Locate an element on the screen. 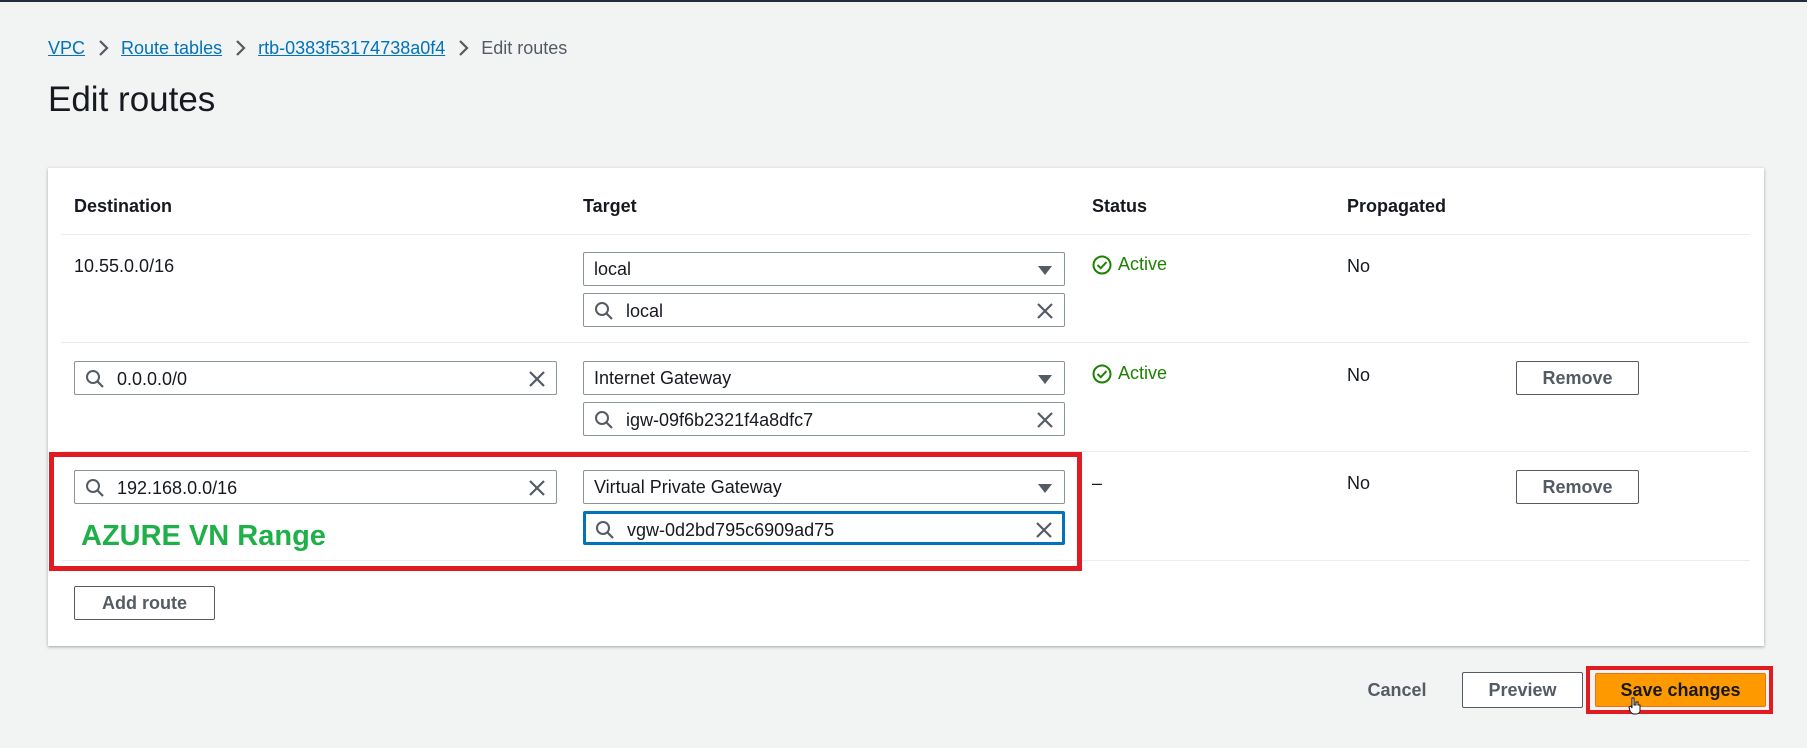 The width and height of the screenshot is (1807, 748). page-title: Edit routes is located at coordinates (132, 99).